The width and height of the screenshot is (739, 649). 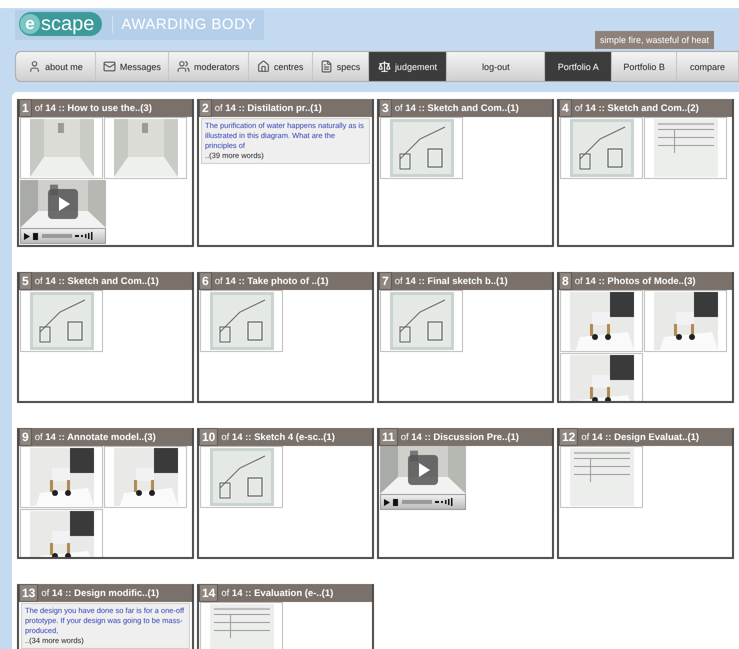 I want to click on card-title: of 14 :: Sketch and Com..(2), so click(x=636, y=108).